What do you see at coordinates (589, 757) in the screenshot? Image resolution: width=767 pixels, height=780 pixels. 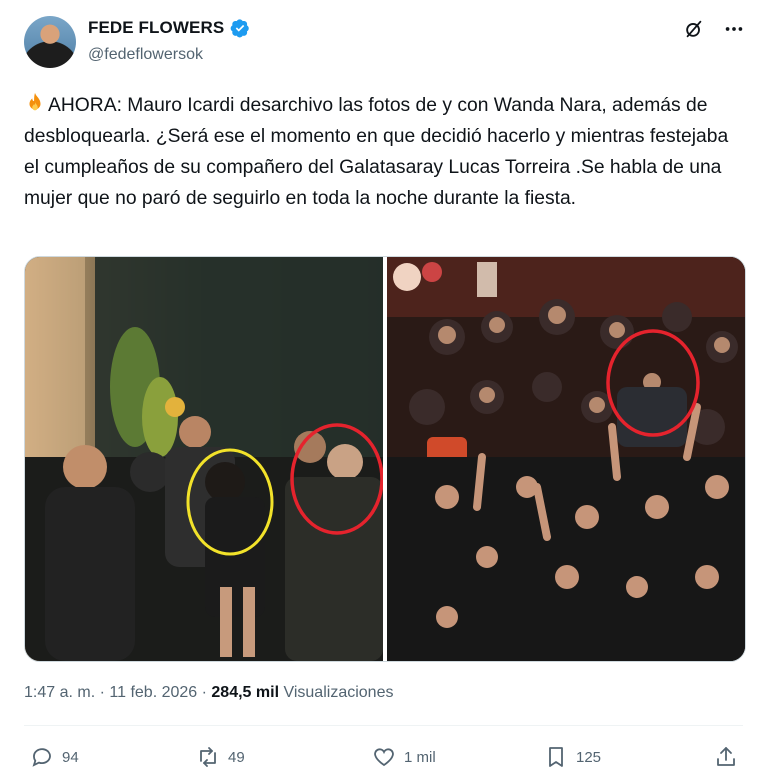 I see `bookmark-count: 125` at bounding box center [589, 757].